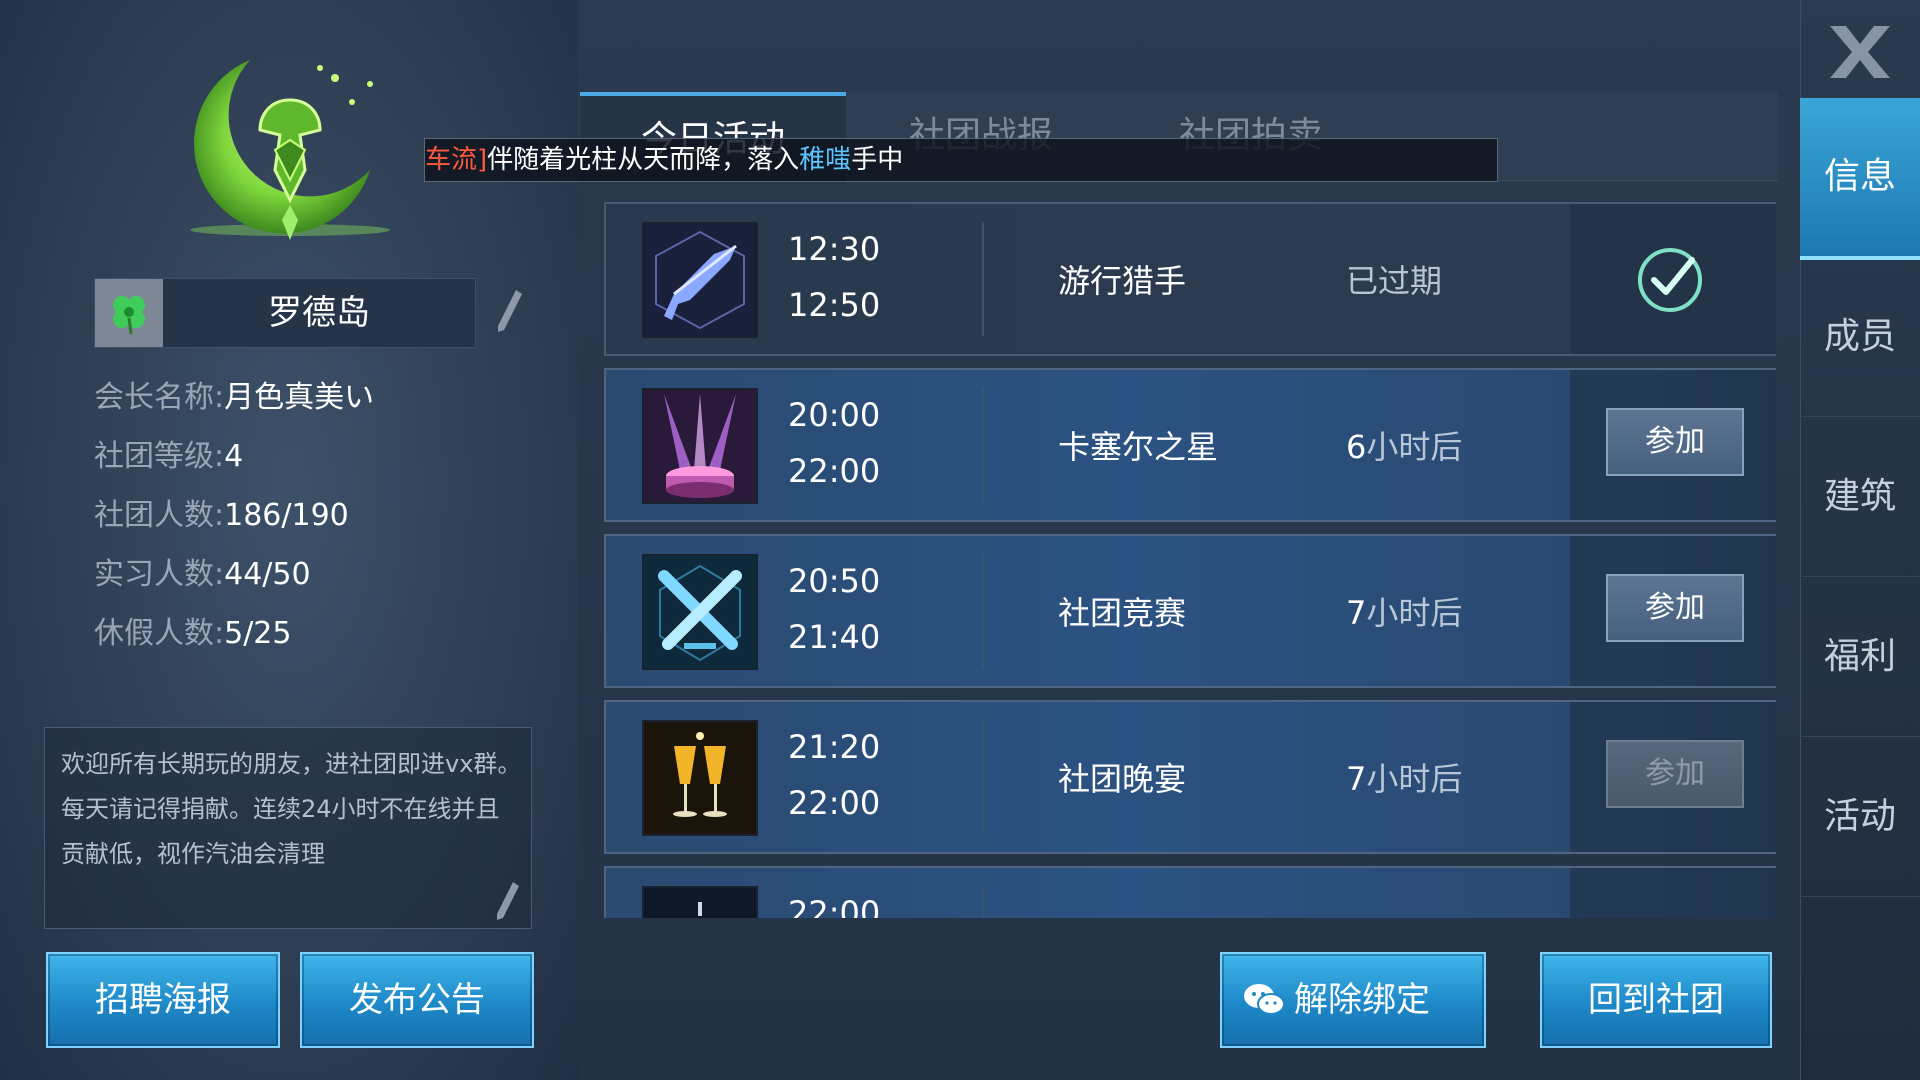  What do you see at coordinates (1670, 280) in the screenshot?
I see `checkmark-icon` at bounding box center [1670, 280].